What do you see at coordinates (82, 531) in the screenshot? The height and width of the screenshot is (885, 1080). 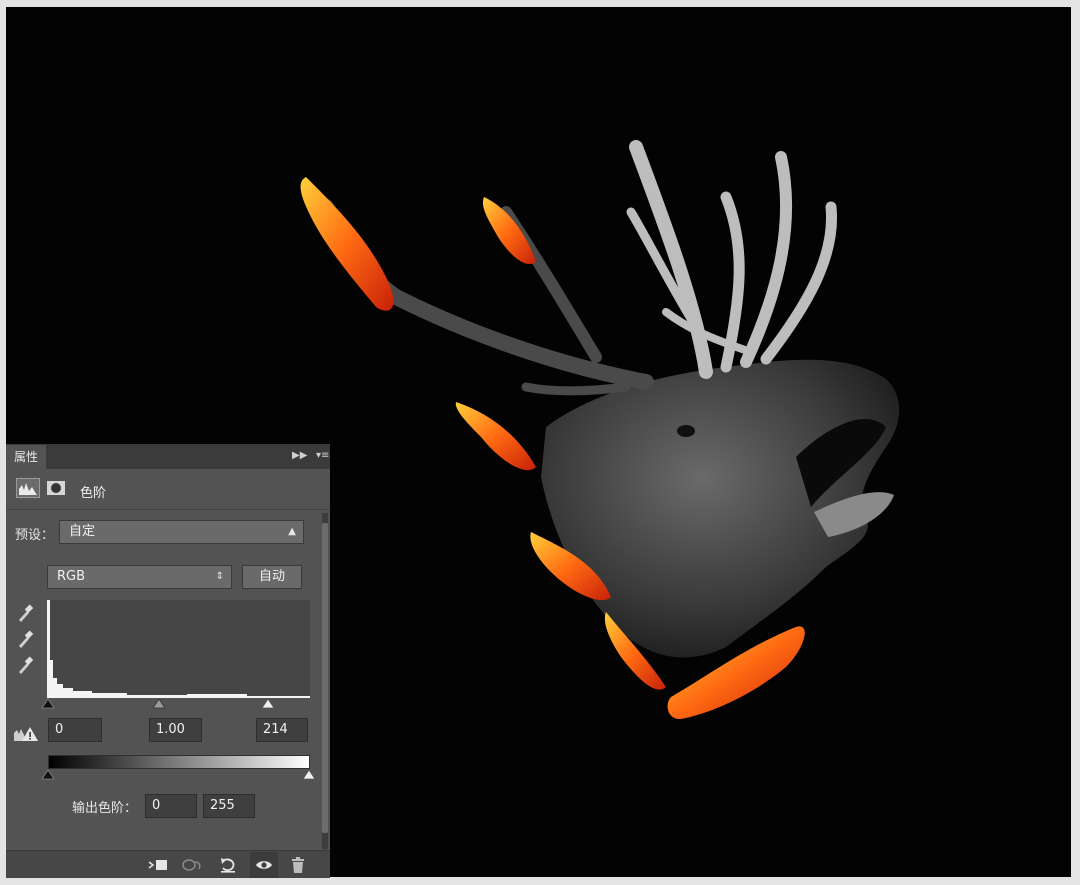 I see `preset-value: 自定` at bounding box center [82, 531].